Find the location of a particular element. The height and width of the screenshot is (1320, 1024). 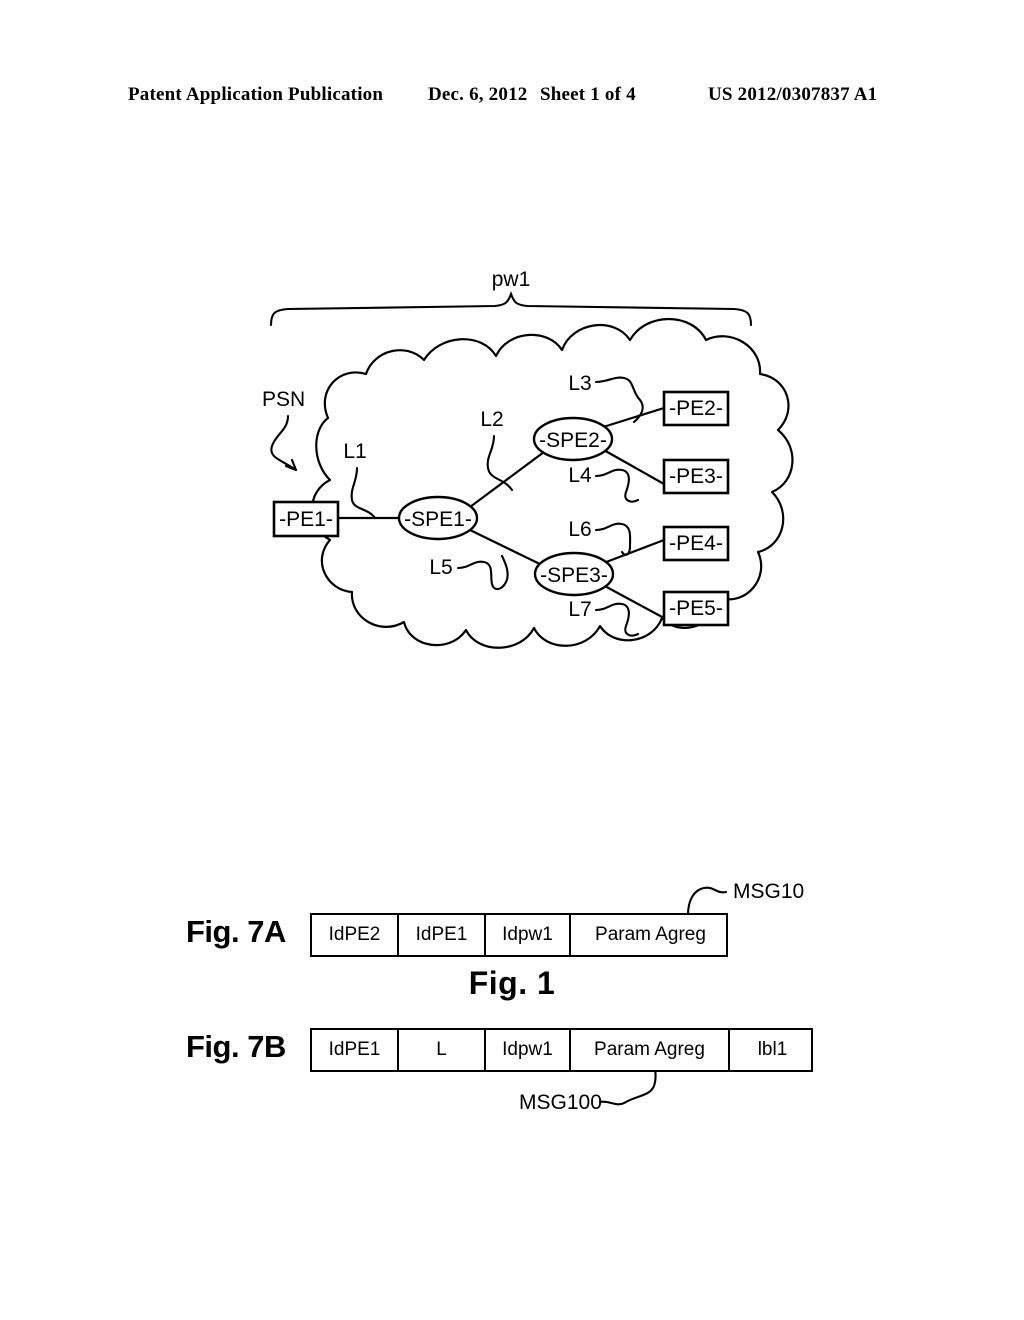

node-pe1-label: -PE1- is located at coordinates (306, 519).